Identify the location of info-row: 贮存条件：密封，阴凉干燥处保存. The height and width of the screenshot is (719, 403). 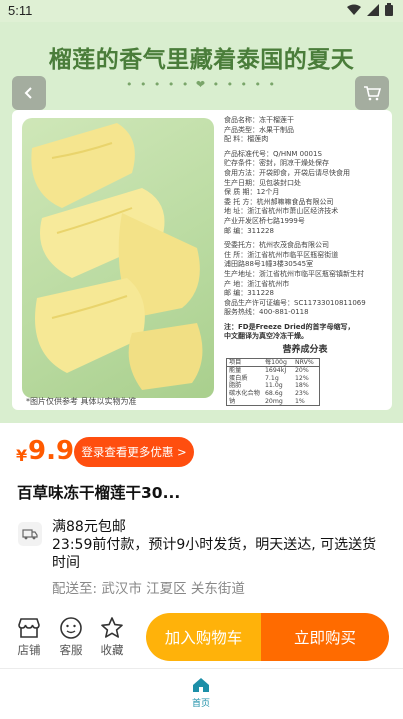
(276, 163).